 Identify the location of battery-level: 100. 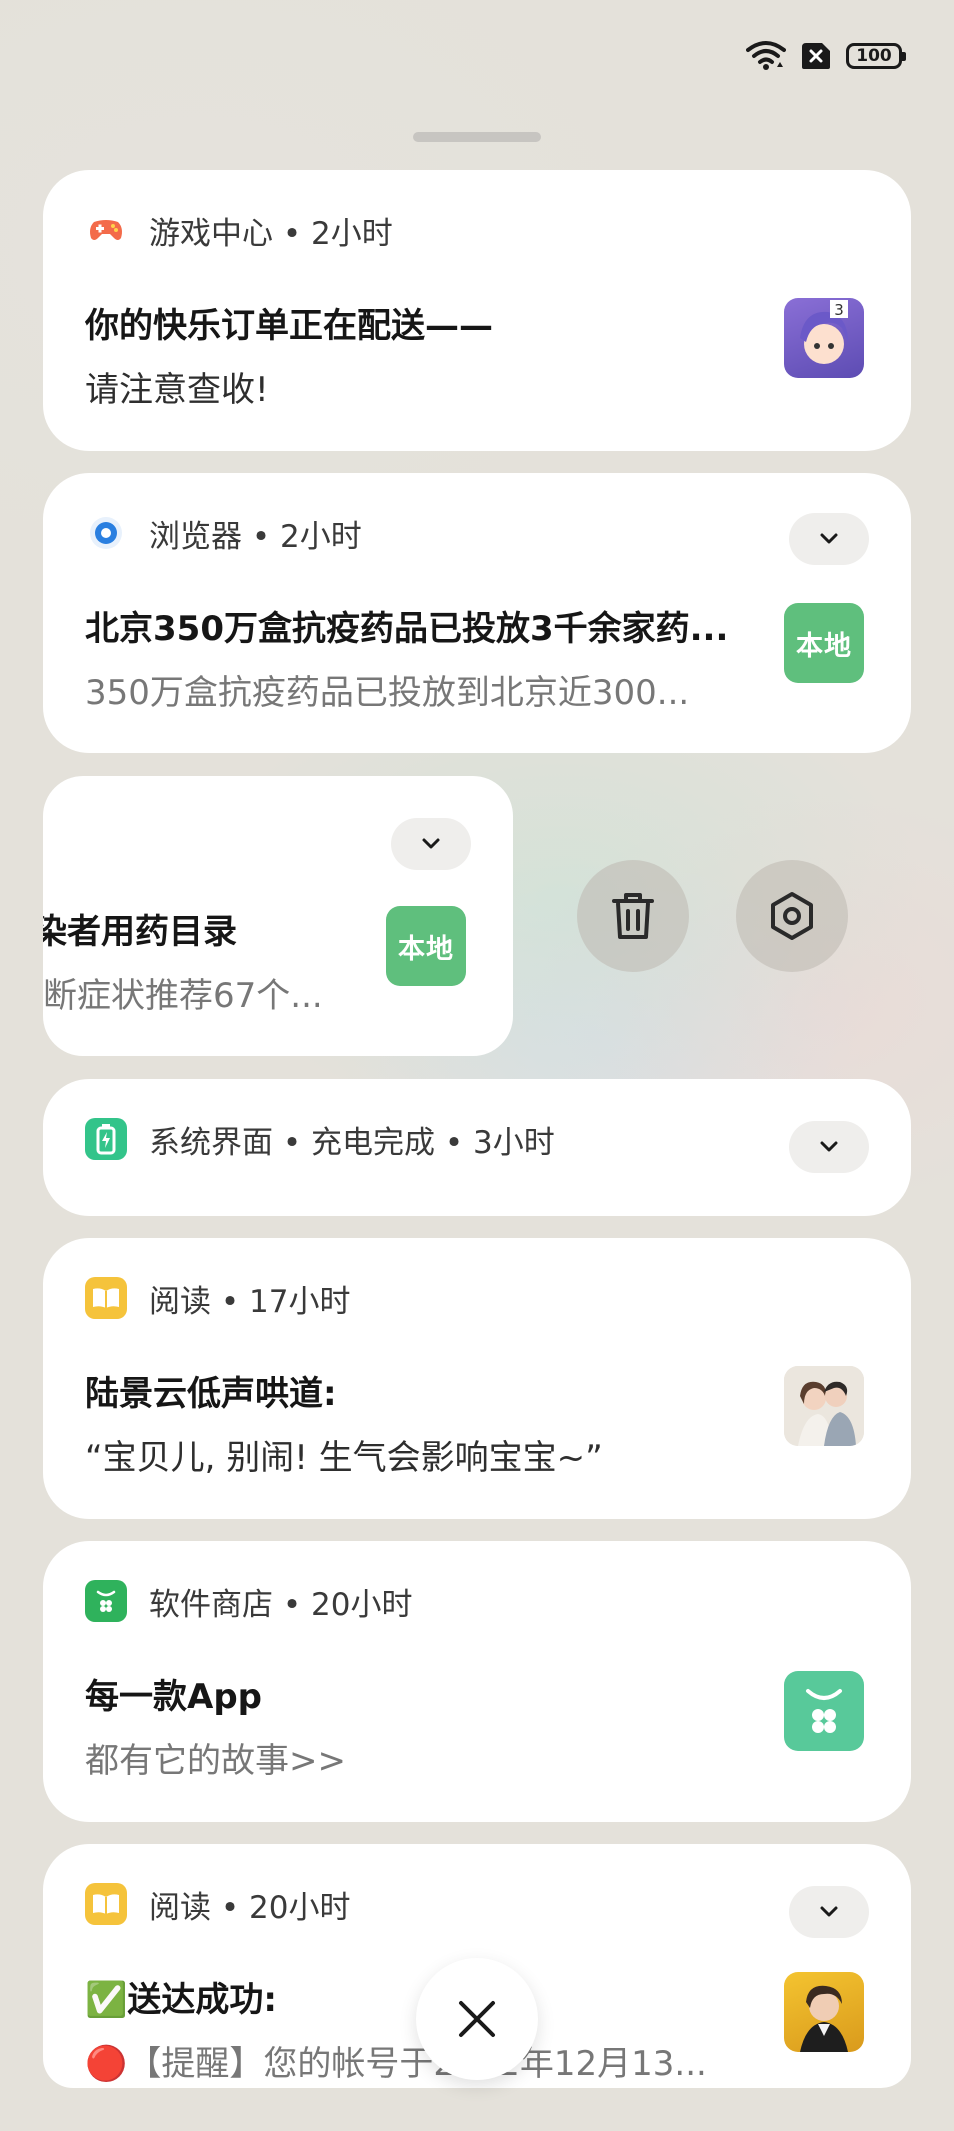
(874, 56).